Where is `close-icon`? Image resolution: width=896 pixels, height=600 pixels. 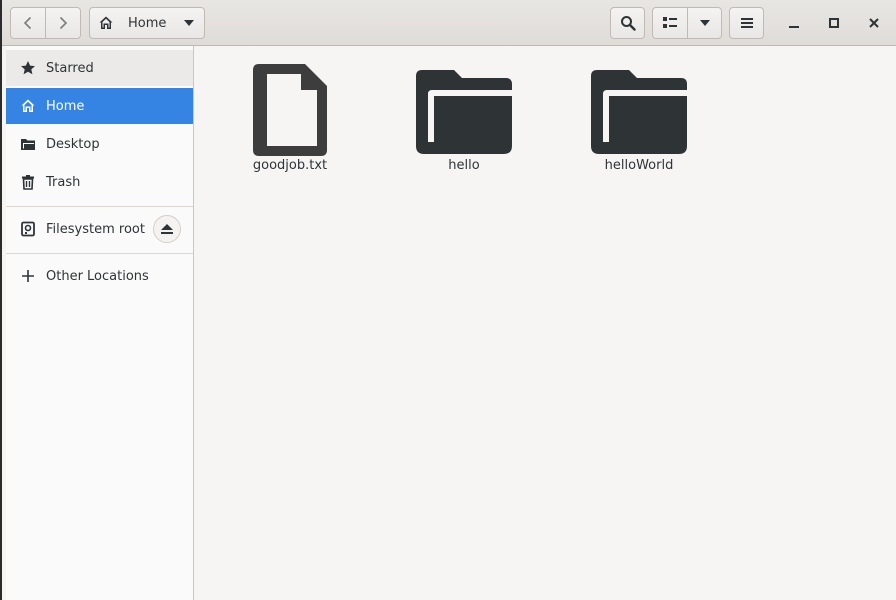
close-icon is located at coordinates (874, 23).